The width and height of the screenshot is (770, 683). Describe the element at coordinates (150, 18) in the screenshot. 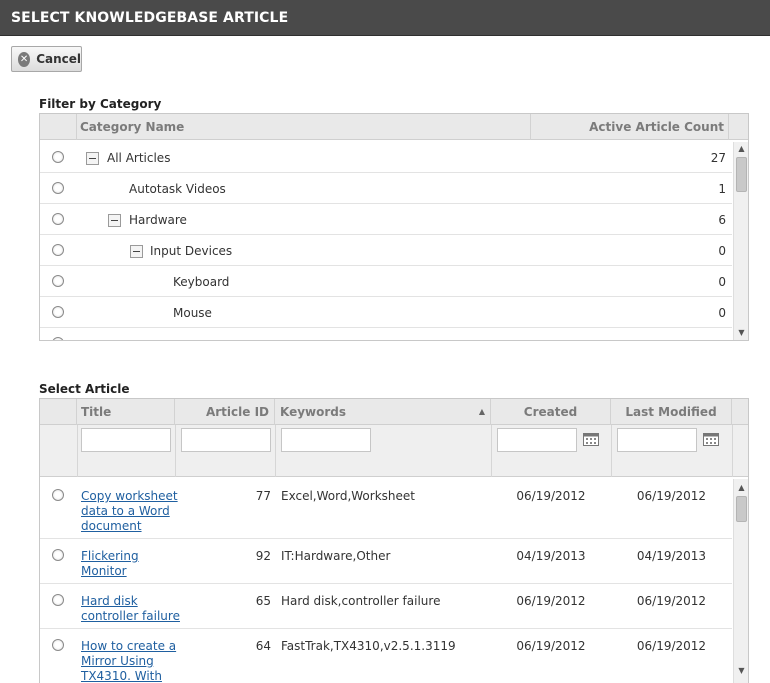

I see `dialog-title: SELECT KNOWLEDGEBASE ARTICLE` at that location.